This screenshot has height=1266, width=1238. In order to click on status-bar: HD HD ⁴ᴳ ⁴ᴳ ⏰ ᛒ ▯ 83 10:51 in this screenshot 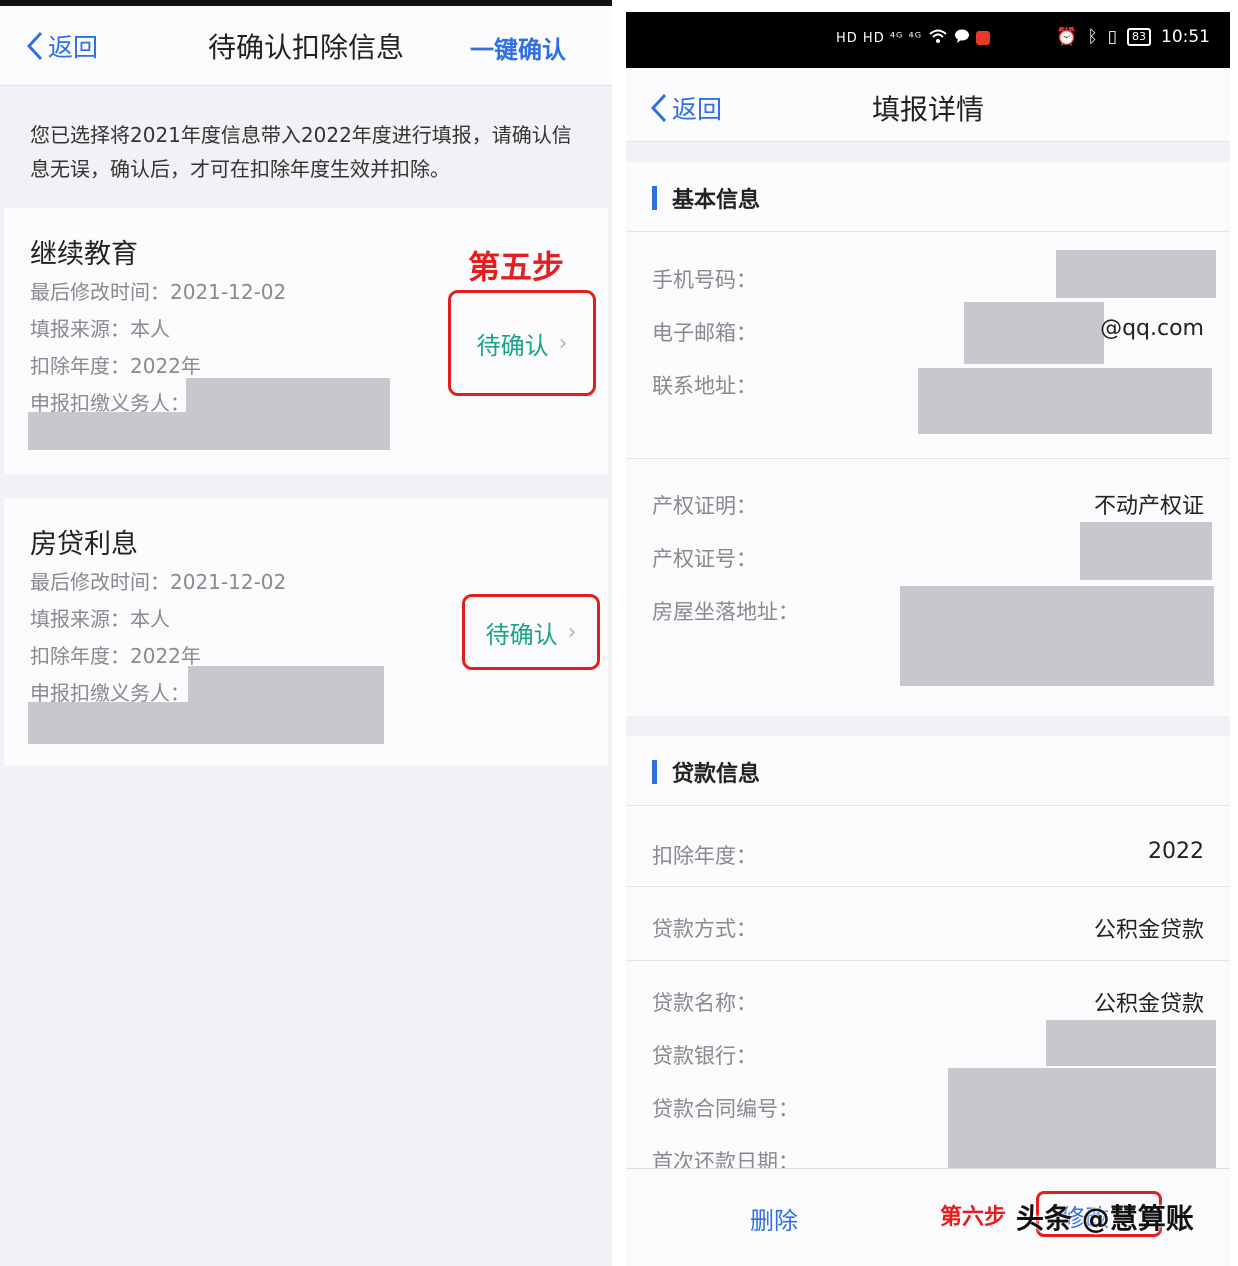, I will do `click(928, 40)`.